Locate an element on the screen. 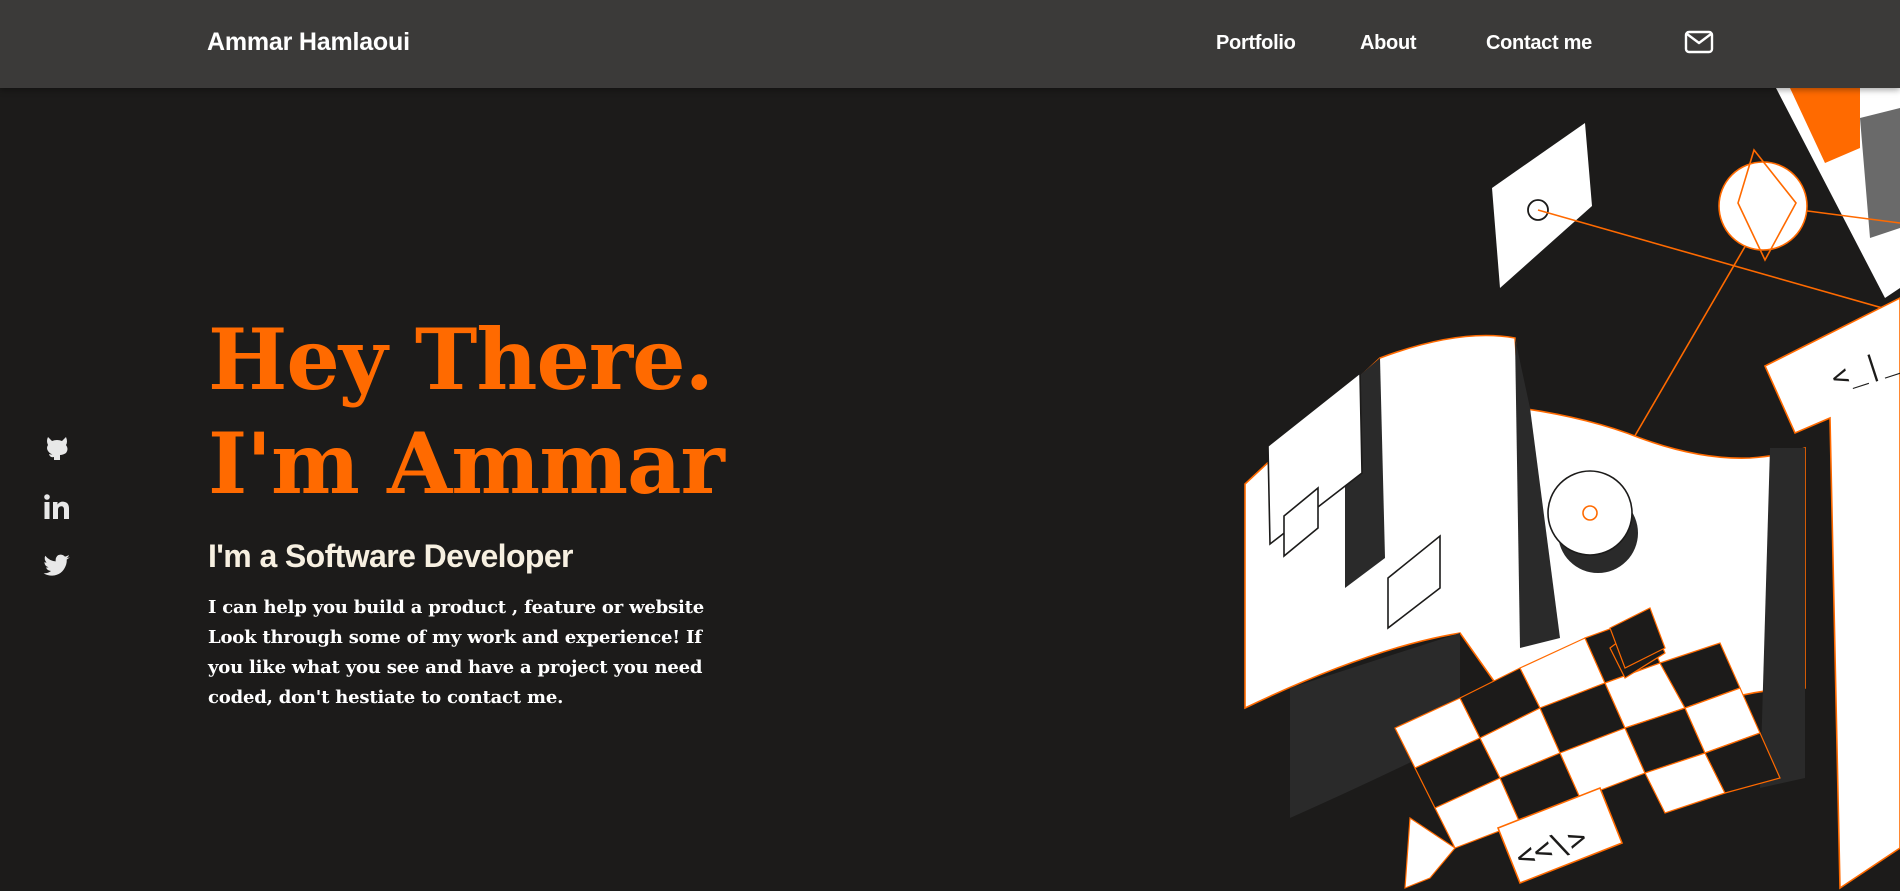 This screenshot has width=1900, height=891. nav-link-about: About is located at coordinates (1388, 43).